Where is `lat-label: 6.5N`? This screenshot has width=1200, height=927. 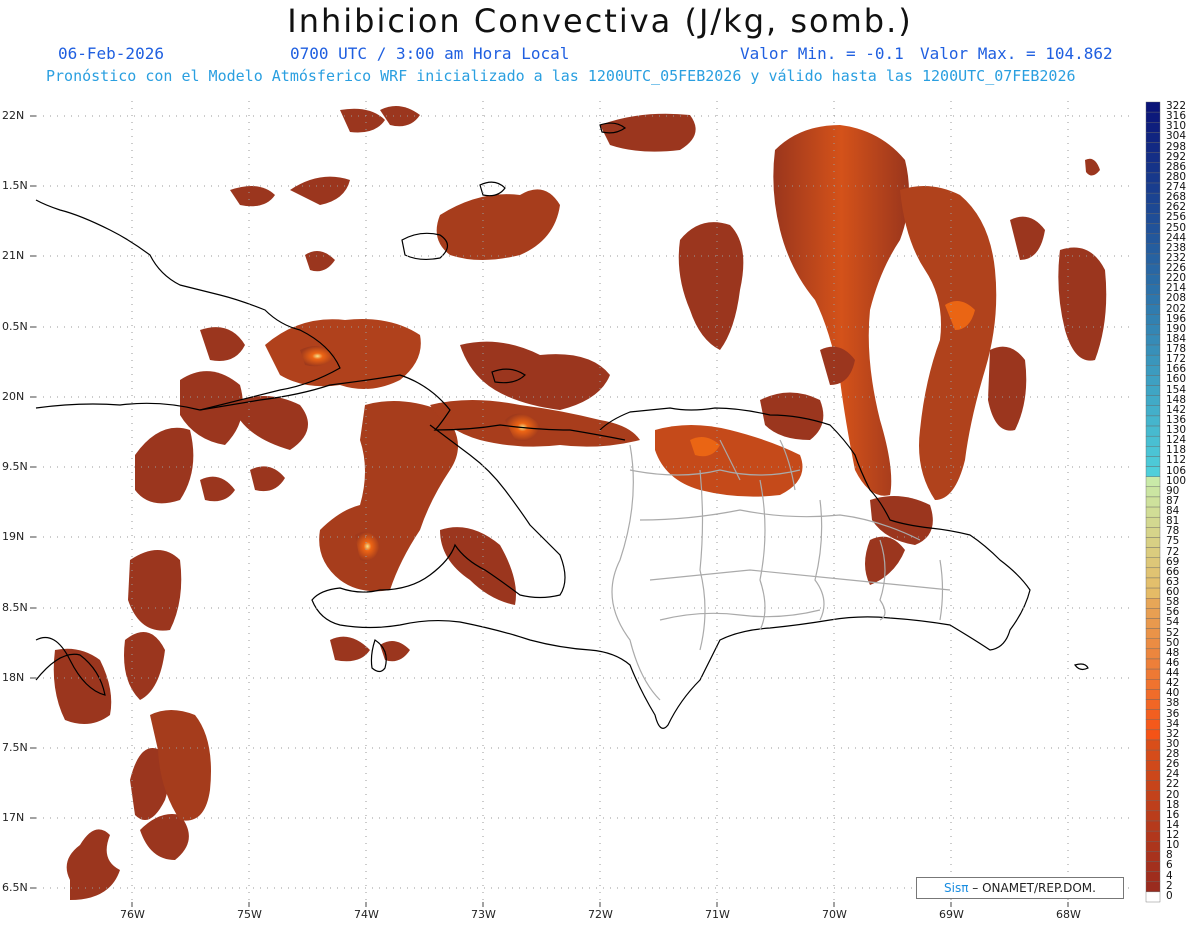 lat-label: 6.5N is located at coordinates (15, 887).